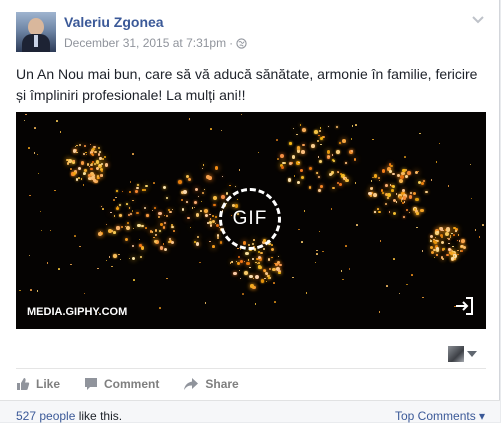  What do you see at coordinates (464, 306) in the screenshot?
I see `share-out-icon` at bounding box center [464, 306].